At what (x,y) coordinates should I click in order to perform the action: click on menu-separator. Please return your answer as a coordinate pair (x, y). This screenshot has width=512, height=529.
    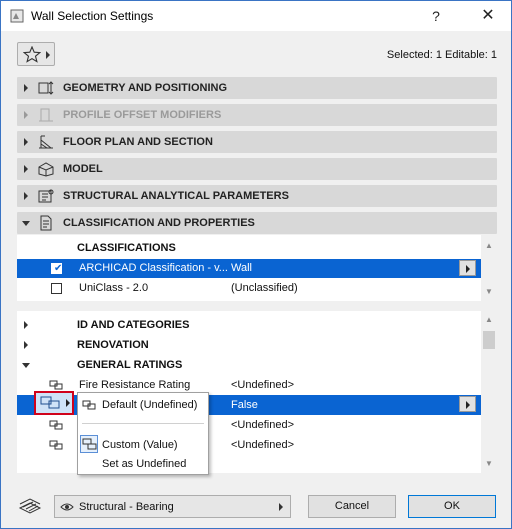
    Looking at the image, I should click on (143, 423).